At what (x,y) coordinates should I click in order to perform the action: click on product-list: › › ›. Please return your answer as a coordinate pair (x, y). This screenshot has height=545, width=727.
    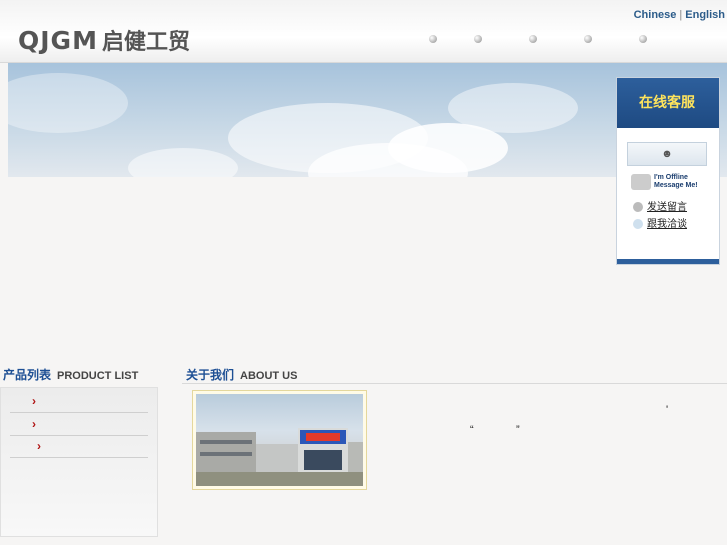
    Looking at the image, I should click on (79, 462).